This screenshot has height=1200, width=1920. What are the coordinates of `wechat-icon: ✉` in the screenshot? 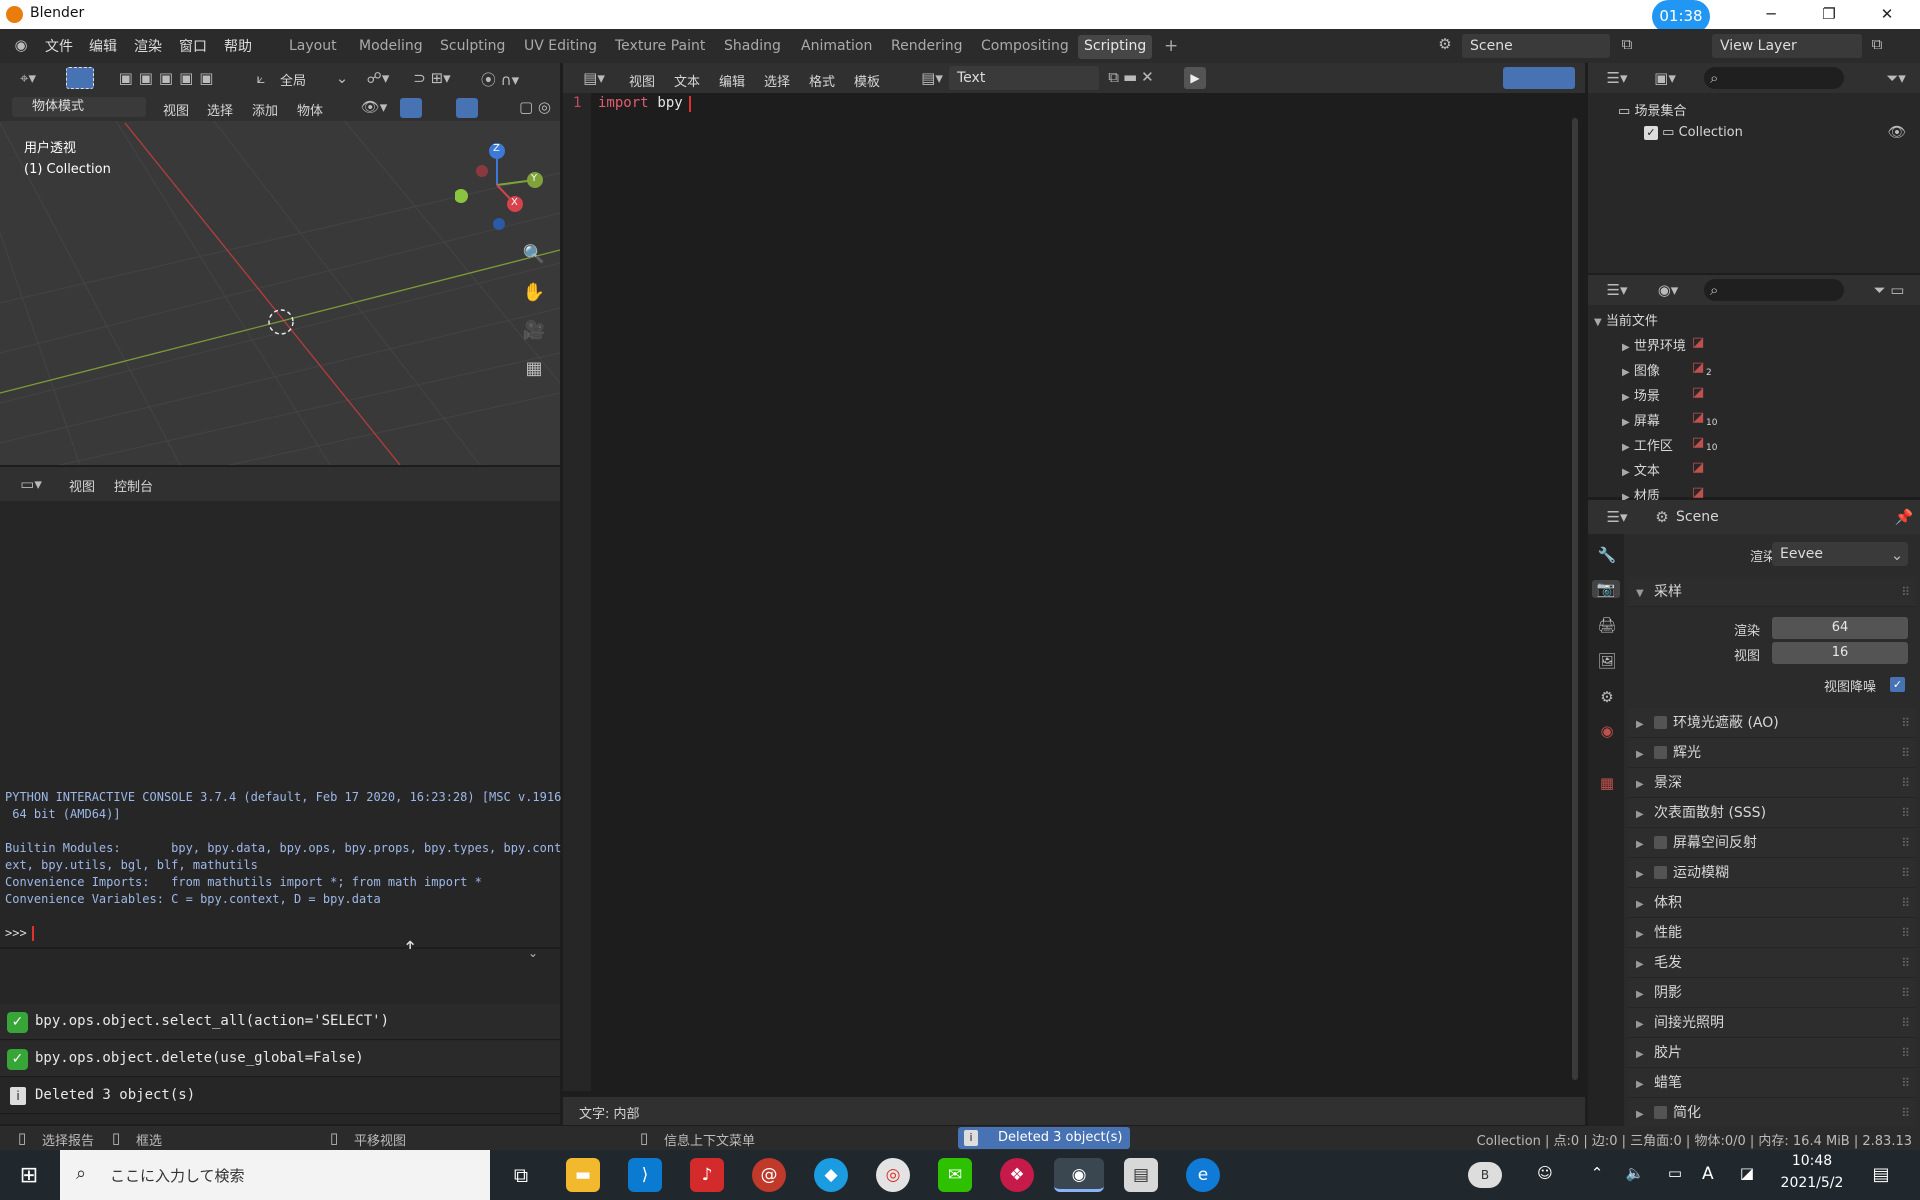 It's located at (955, 1175).